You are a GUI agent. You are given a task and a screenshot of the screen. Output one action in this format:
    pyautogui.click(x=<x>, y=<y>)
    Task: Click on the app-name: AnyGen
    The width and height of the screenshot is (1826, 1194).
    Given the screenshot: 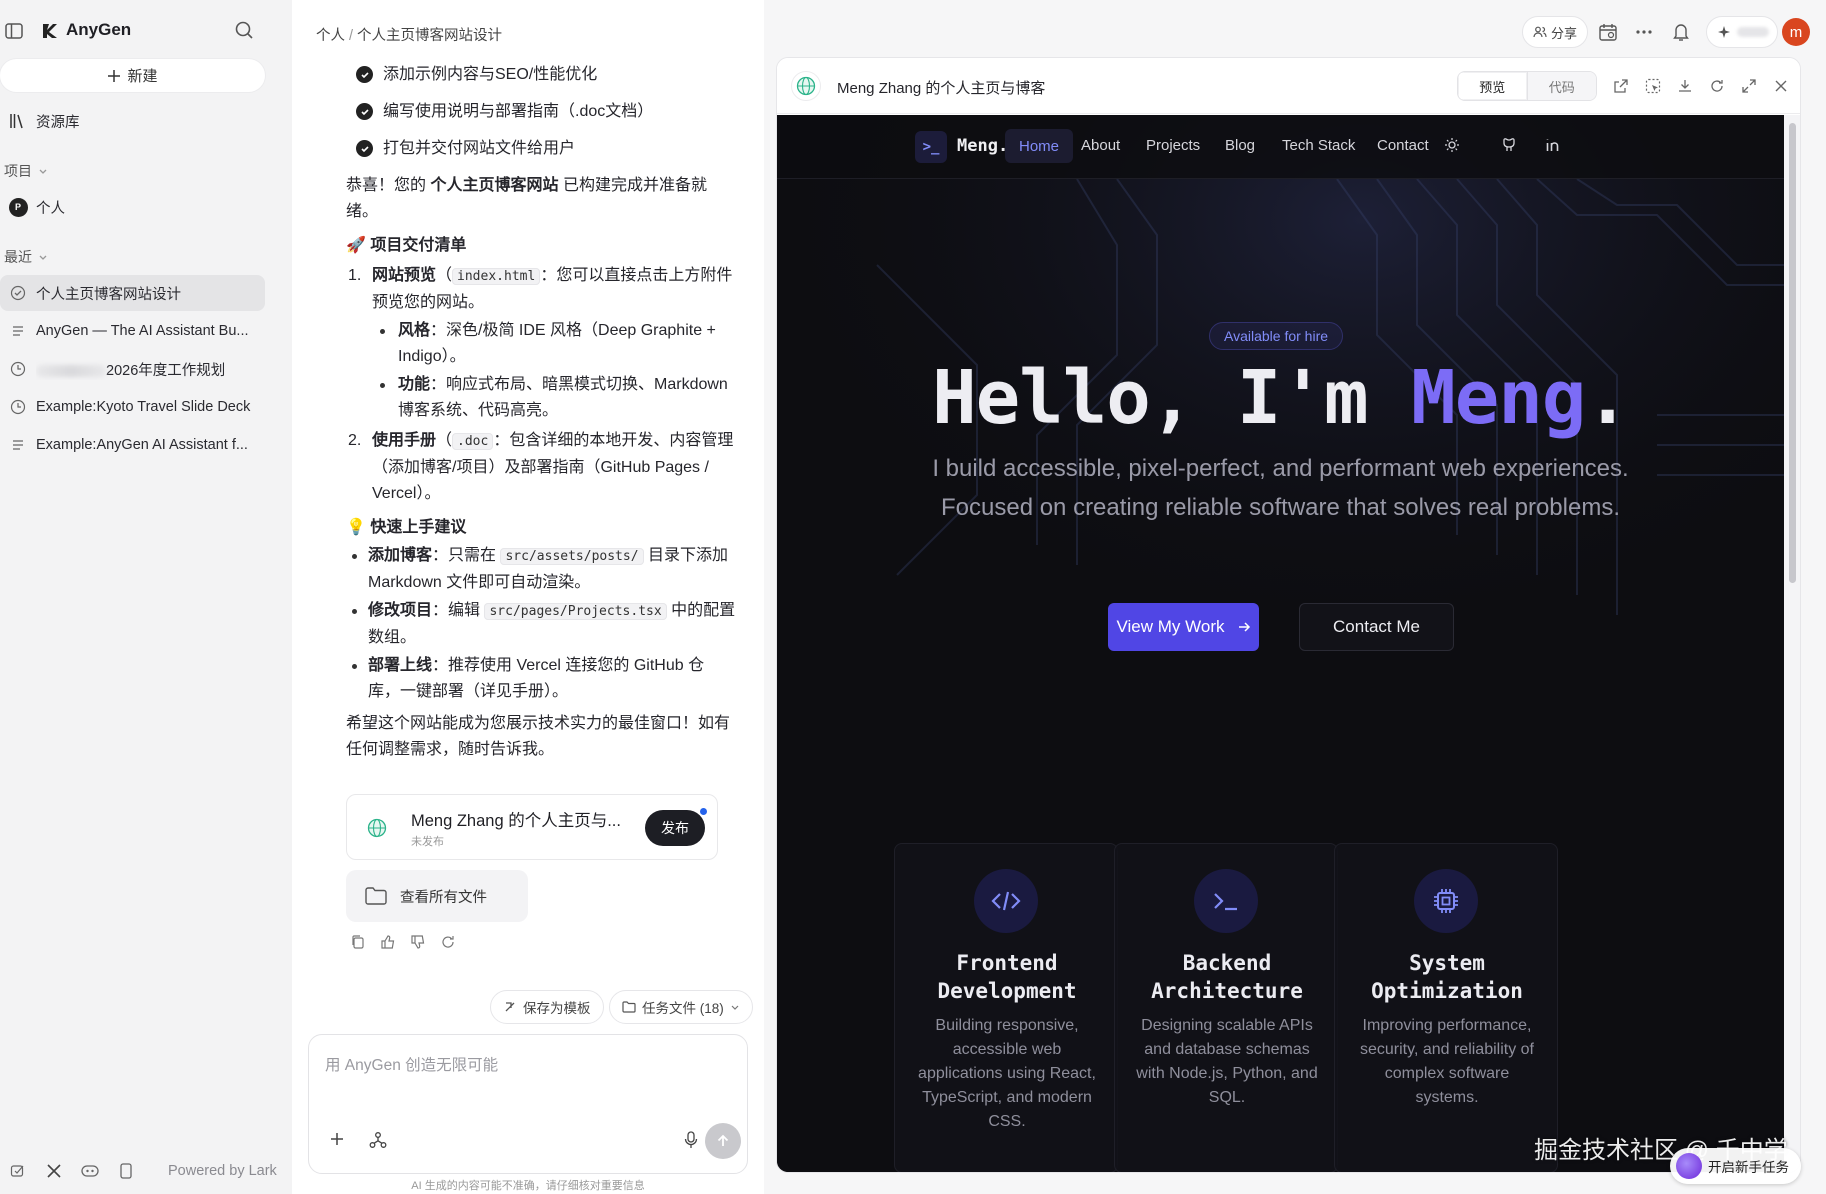 What is the action you would take?
    pyautogui.click(x=99, y=29)
    